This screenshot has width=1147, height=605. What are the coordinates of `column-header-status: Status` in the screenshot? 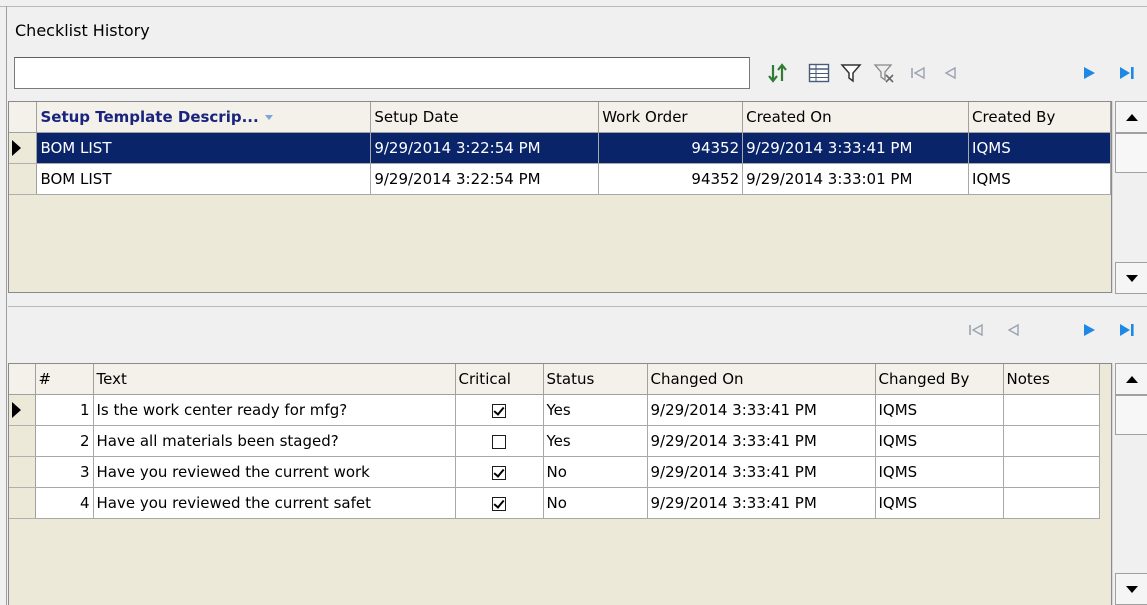 It's located at (595, 379).